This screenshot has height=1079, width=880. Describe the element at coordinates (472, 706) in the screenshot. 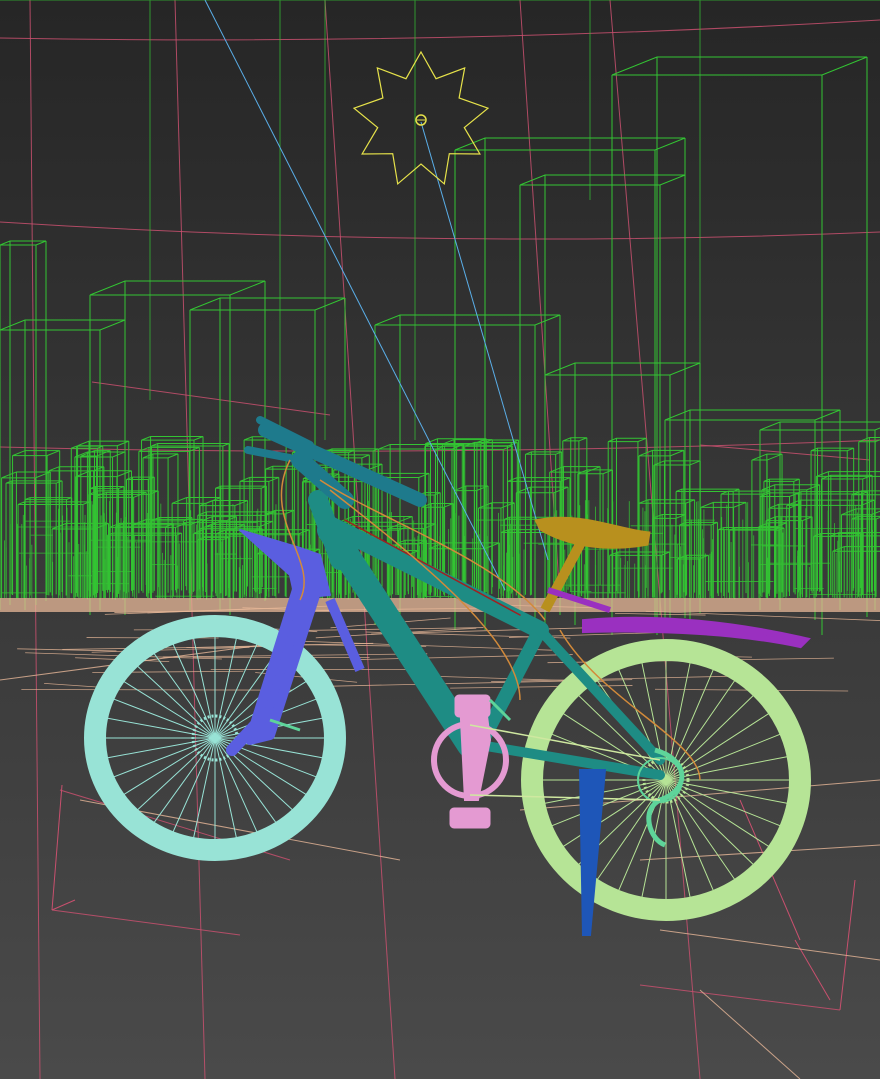

I see `pedal-top` at that location.